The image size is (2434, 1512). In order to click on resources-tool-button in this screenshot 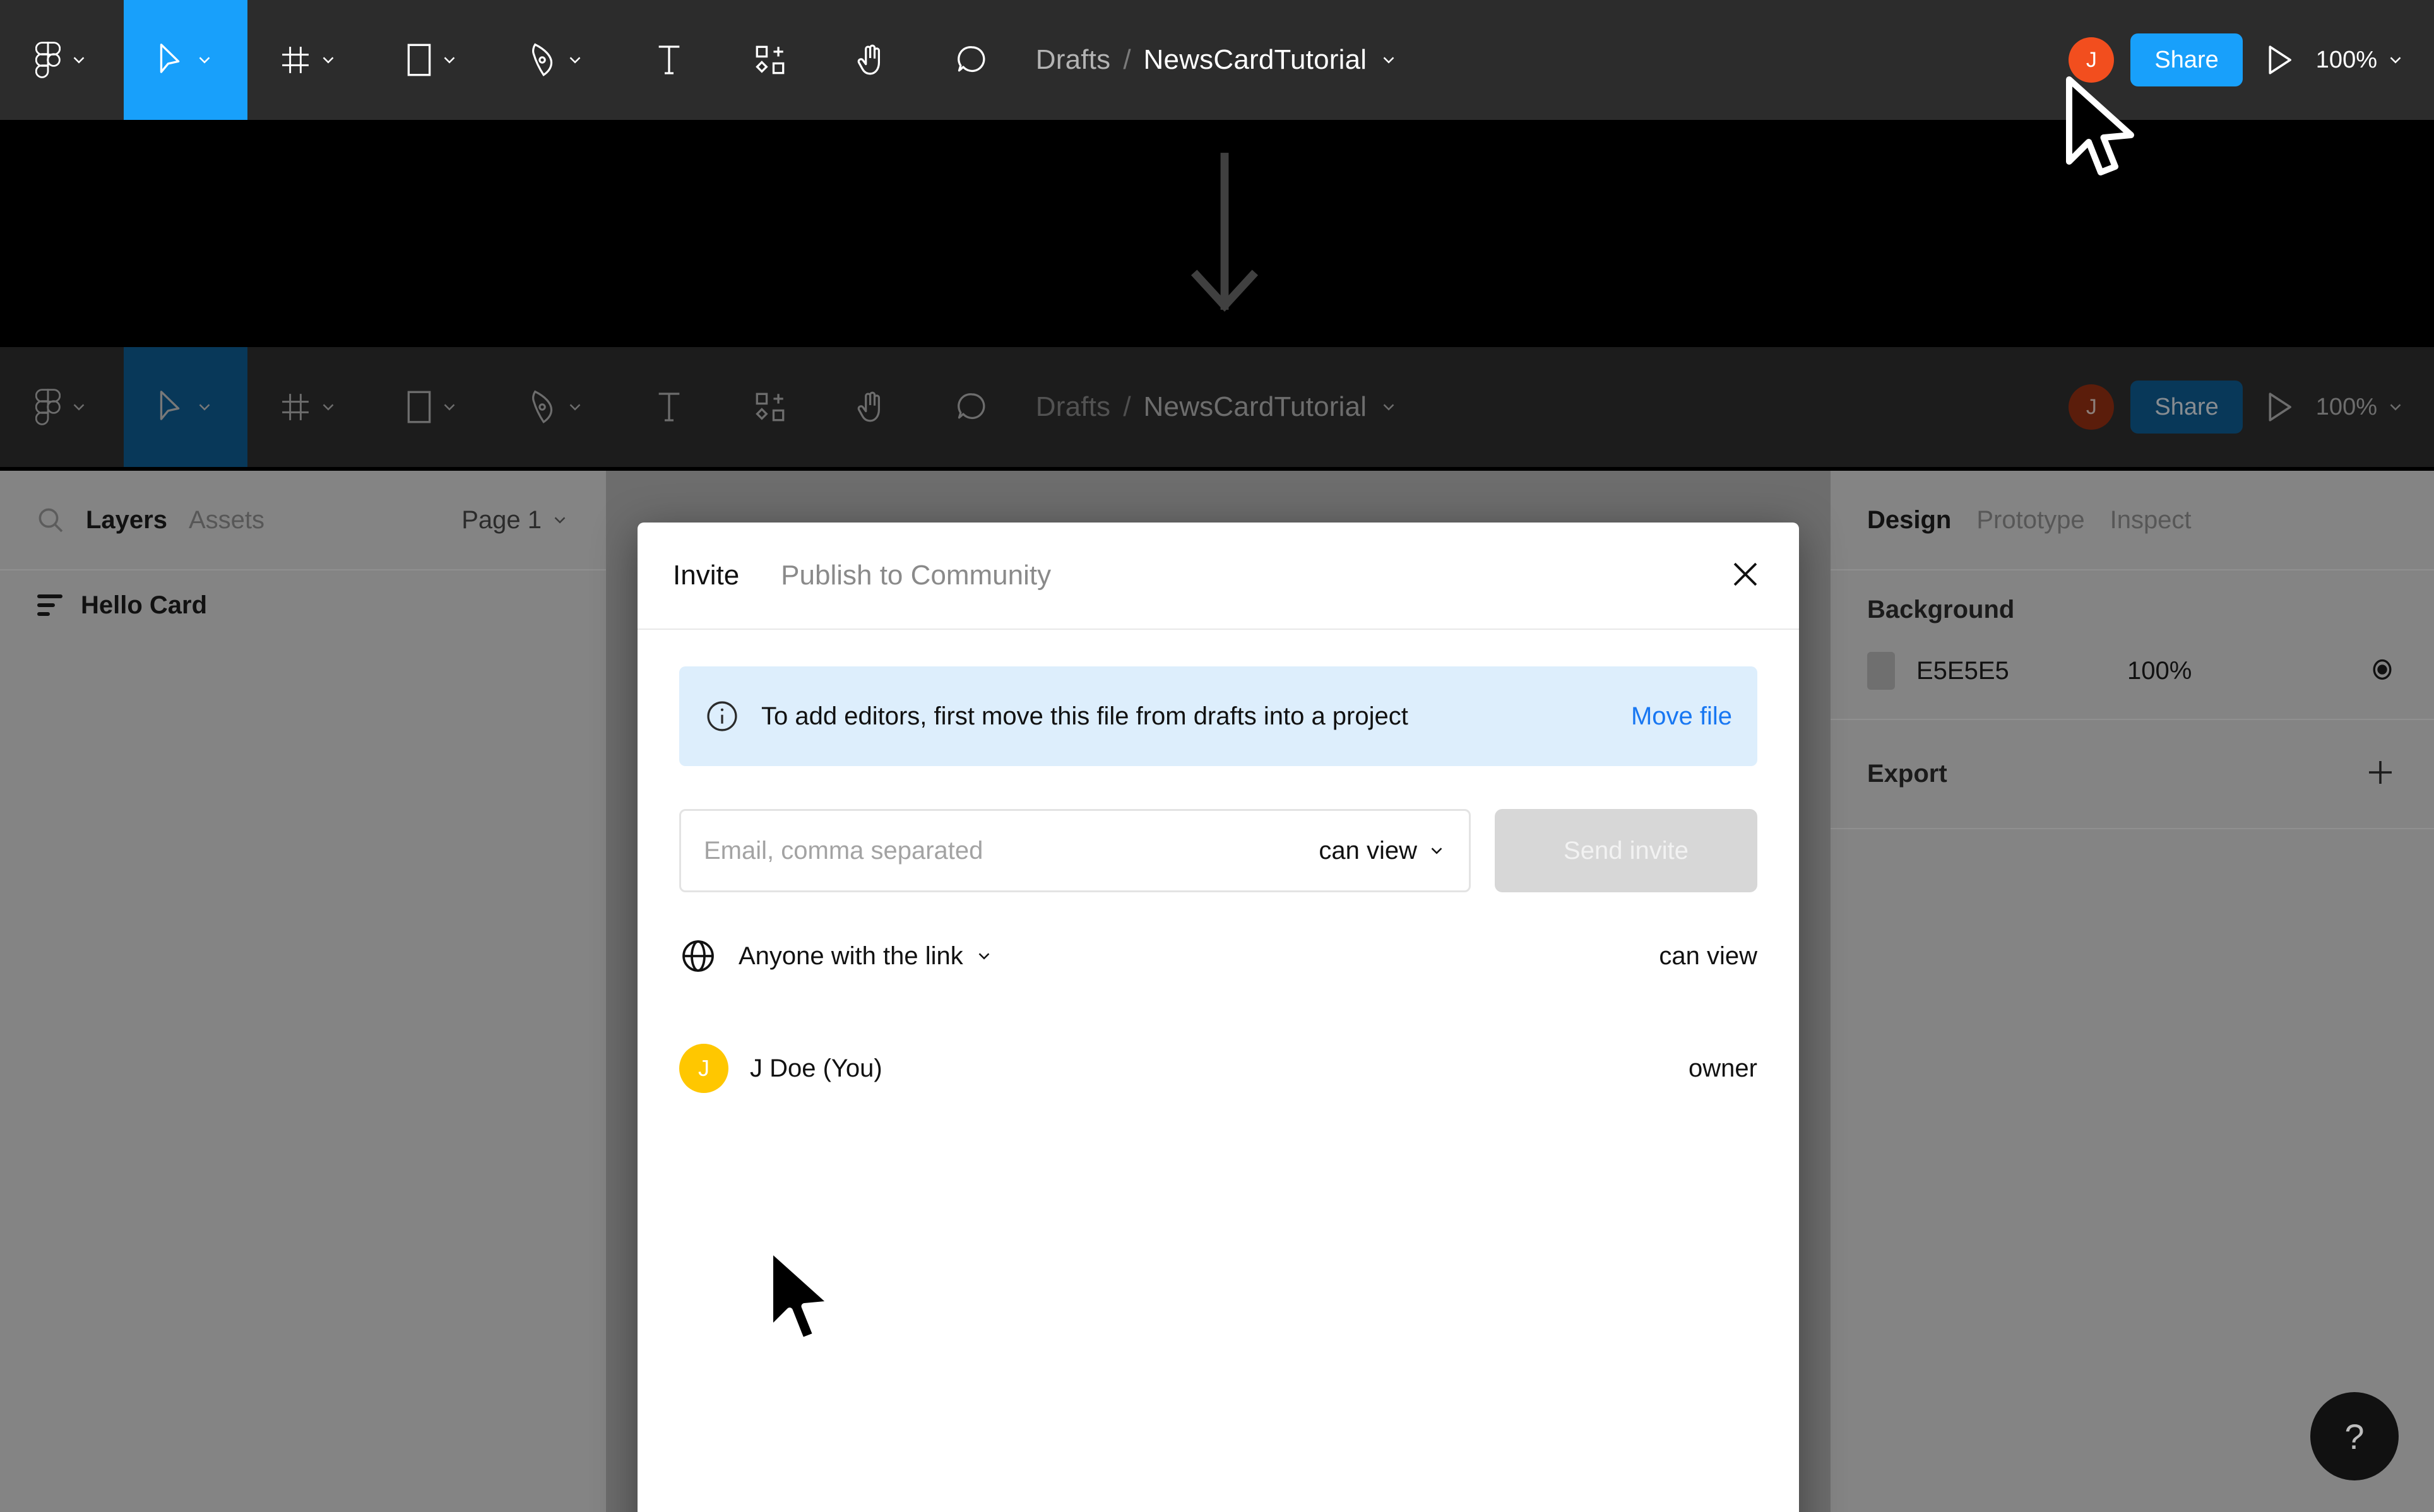, I will do `click(770, 60)`.